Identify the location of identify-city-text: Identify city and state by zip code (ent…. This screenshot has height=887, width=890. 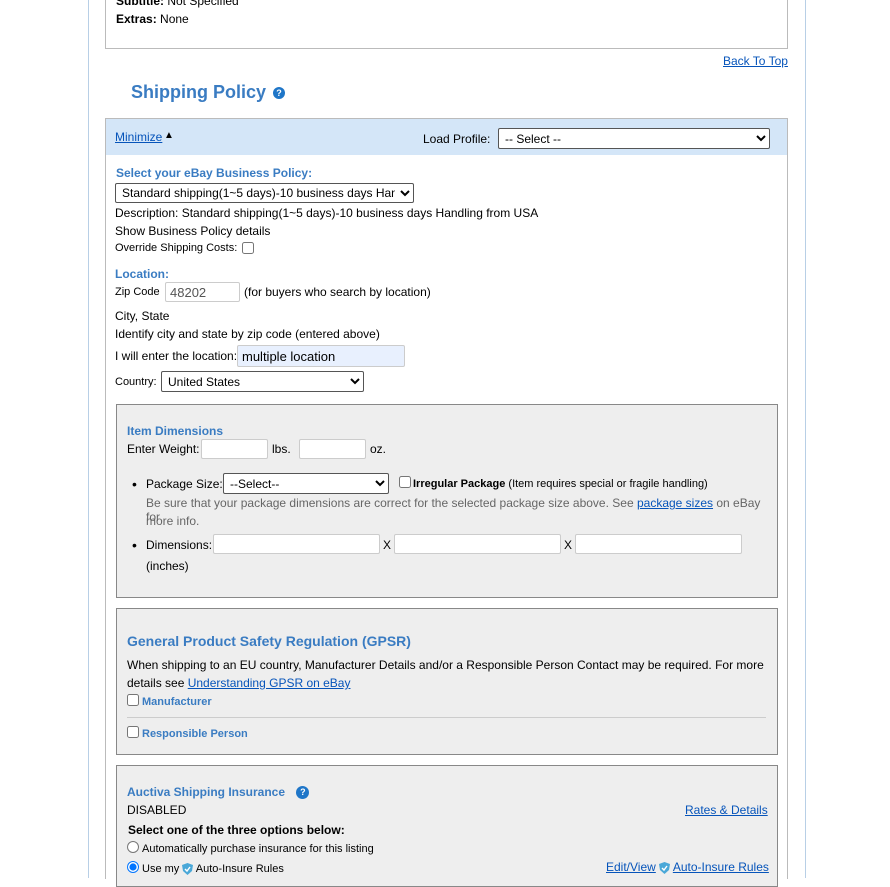
(247, 334).